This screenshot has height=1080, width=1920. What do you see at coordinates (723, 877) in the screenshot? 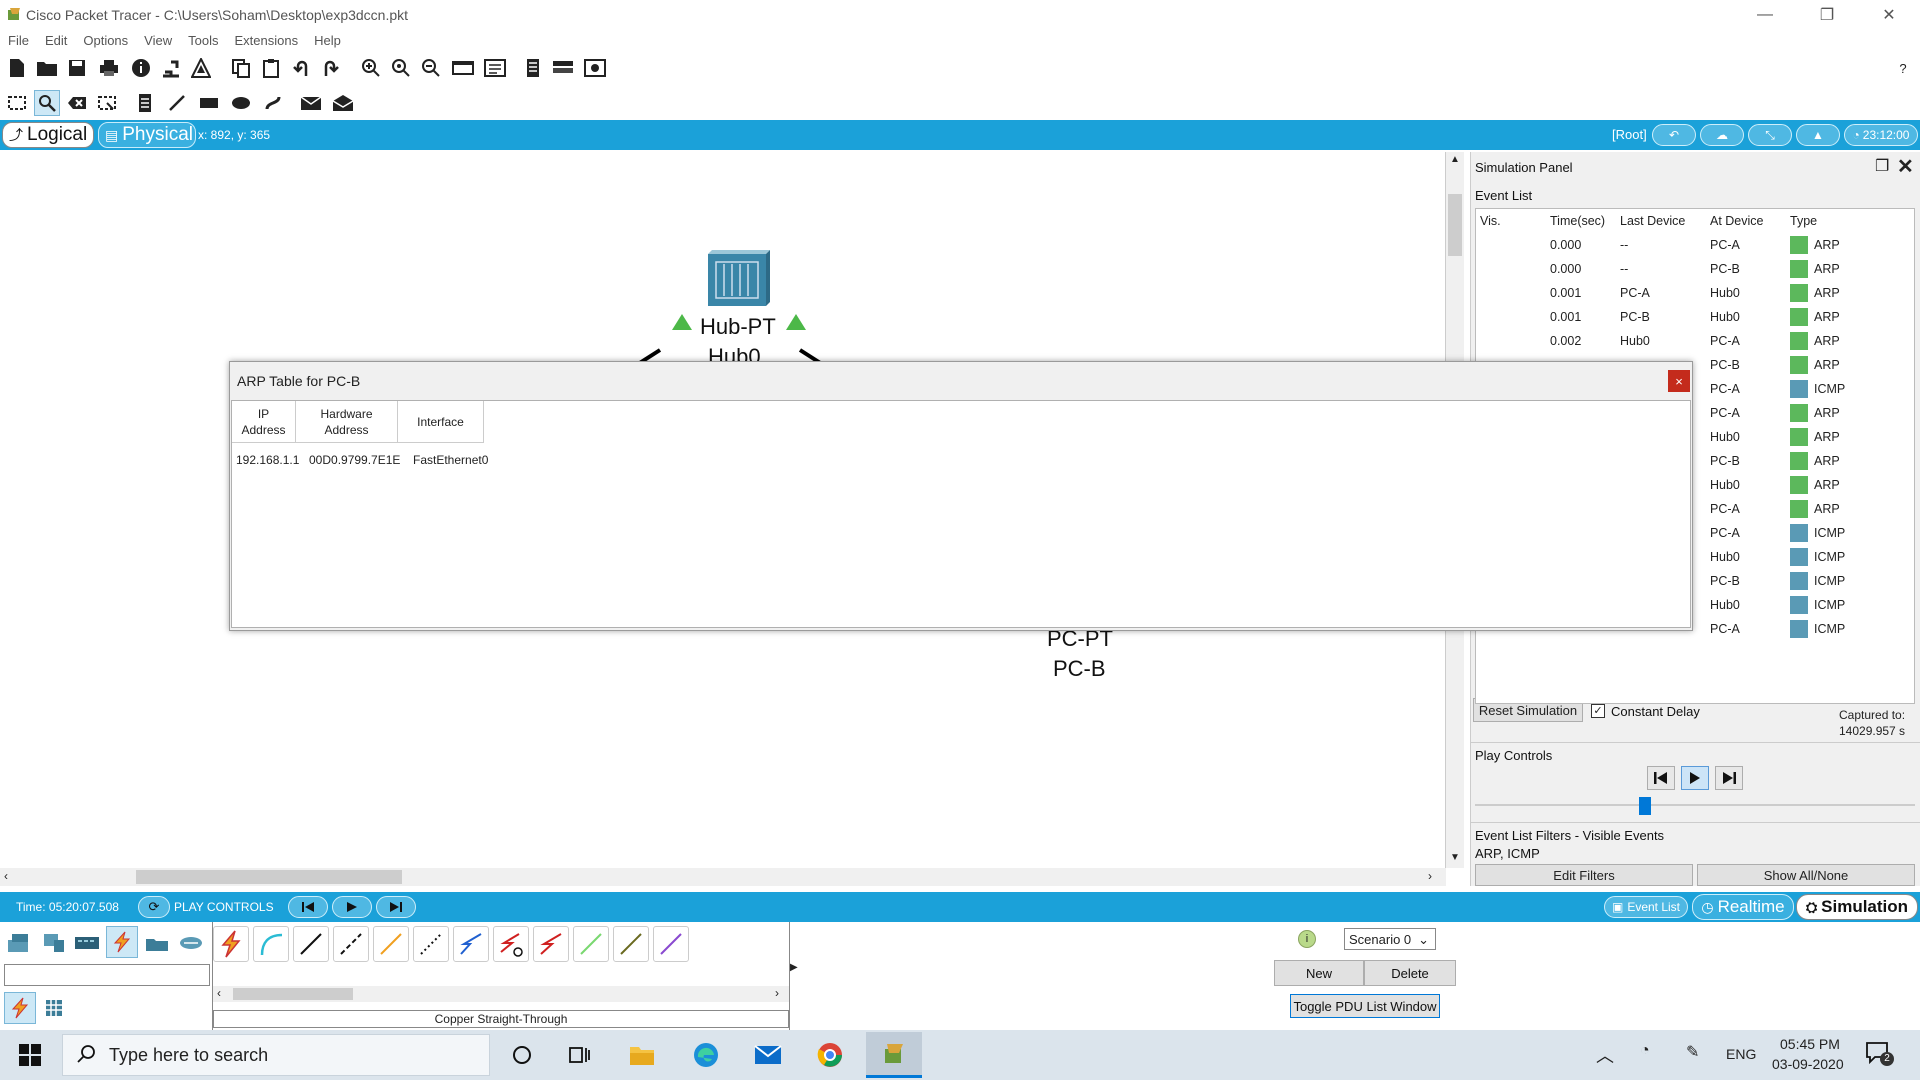
I see `canvas-horizontal-scrollbar: ‹ ›` at bounding box center [723, 877].